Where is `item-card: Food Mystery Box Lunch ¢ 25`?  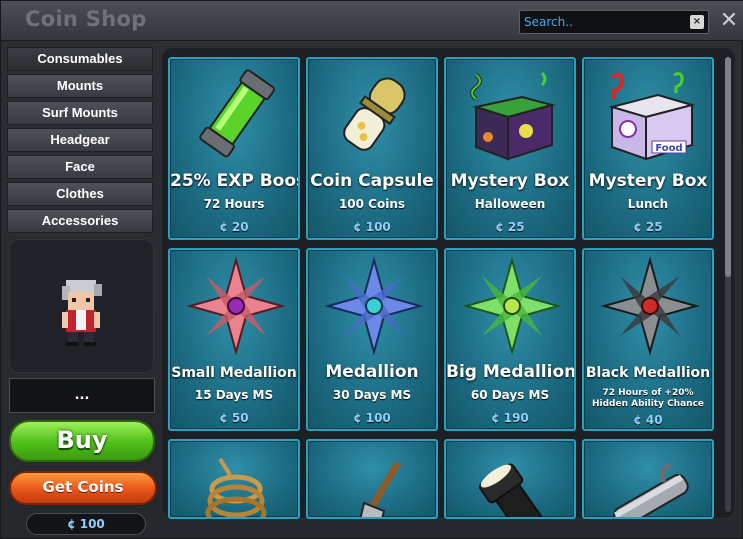 item-card: Food Mystery Box Lunch ¢ 25 is located at coordinates (648, 148).